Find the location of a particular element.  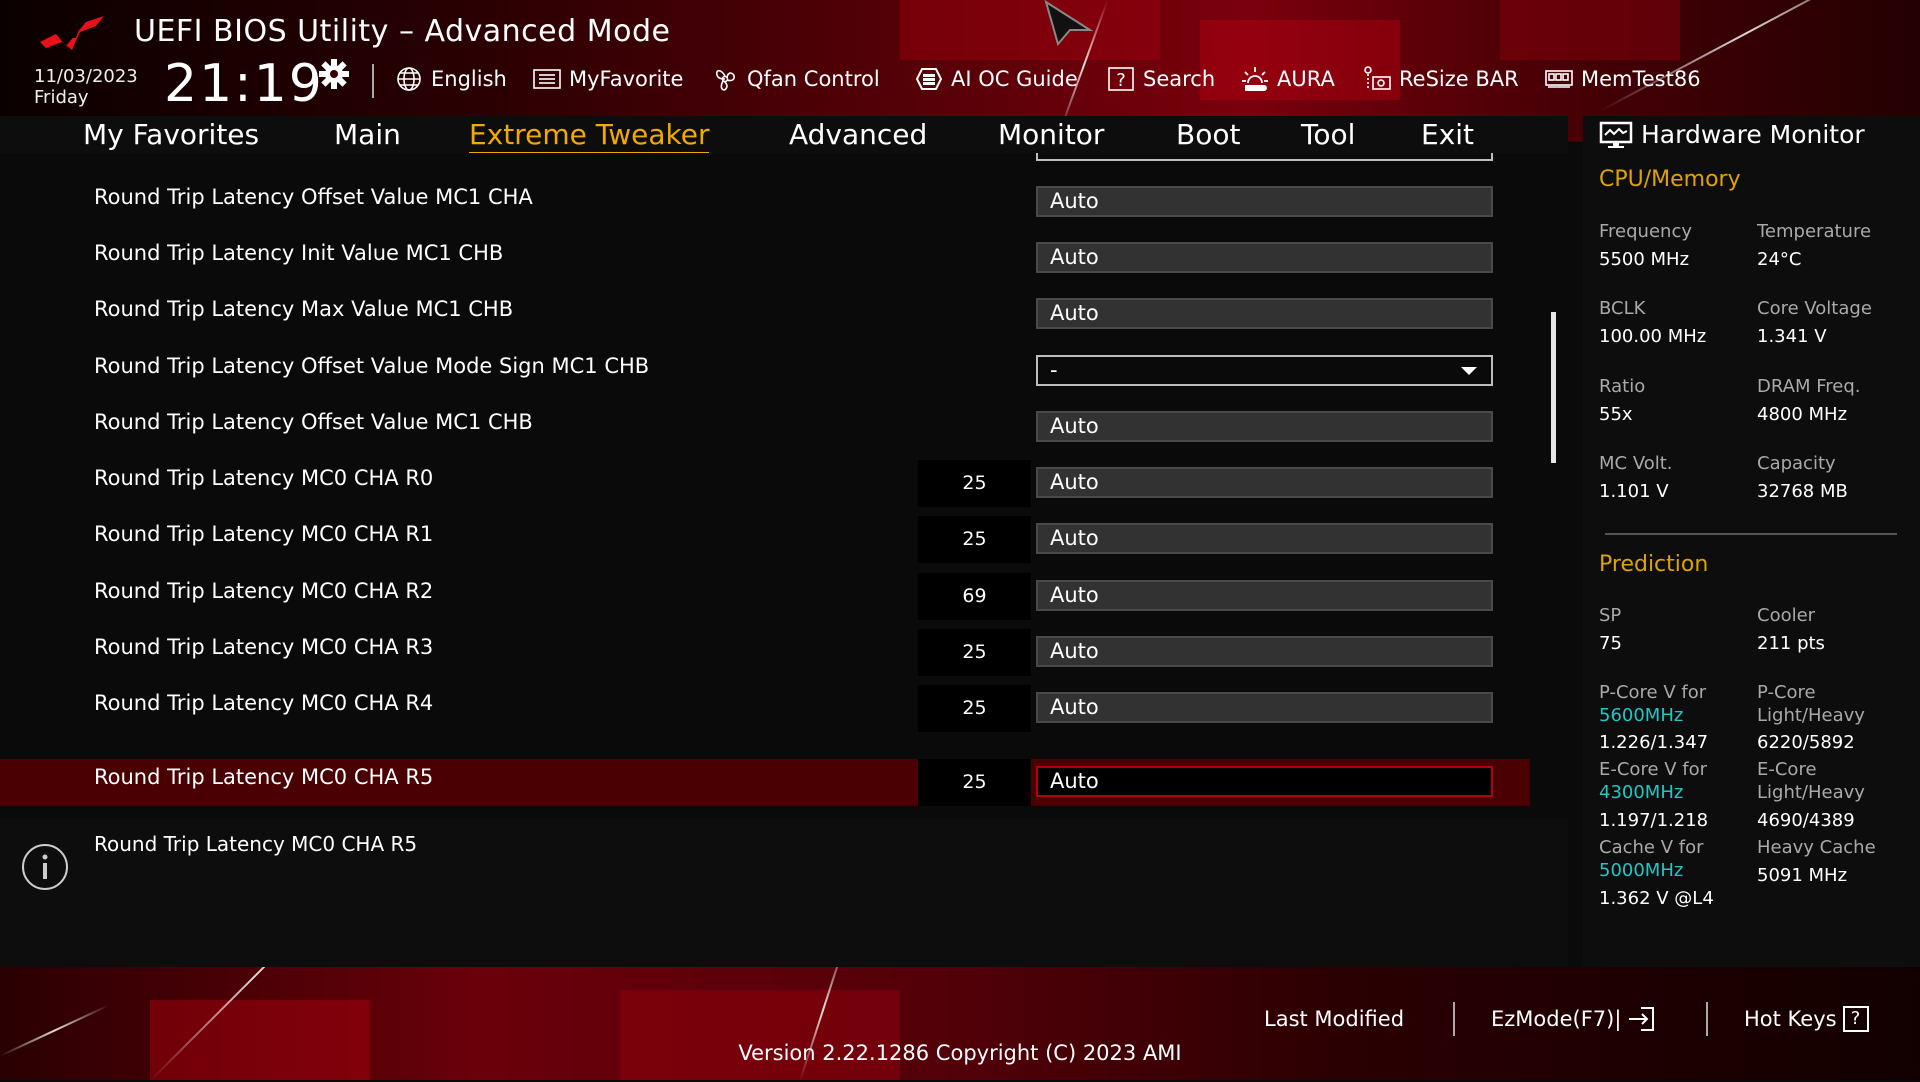

search-question-icon: ? is located at coordinates (1121, 79).